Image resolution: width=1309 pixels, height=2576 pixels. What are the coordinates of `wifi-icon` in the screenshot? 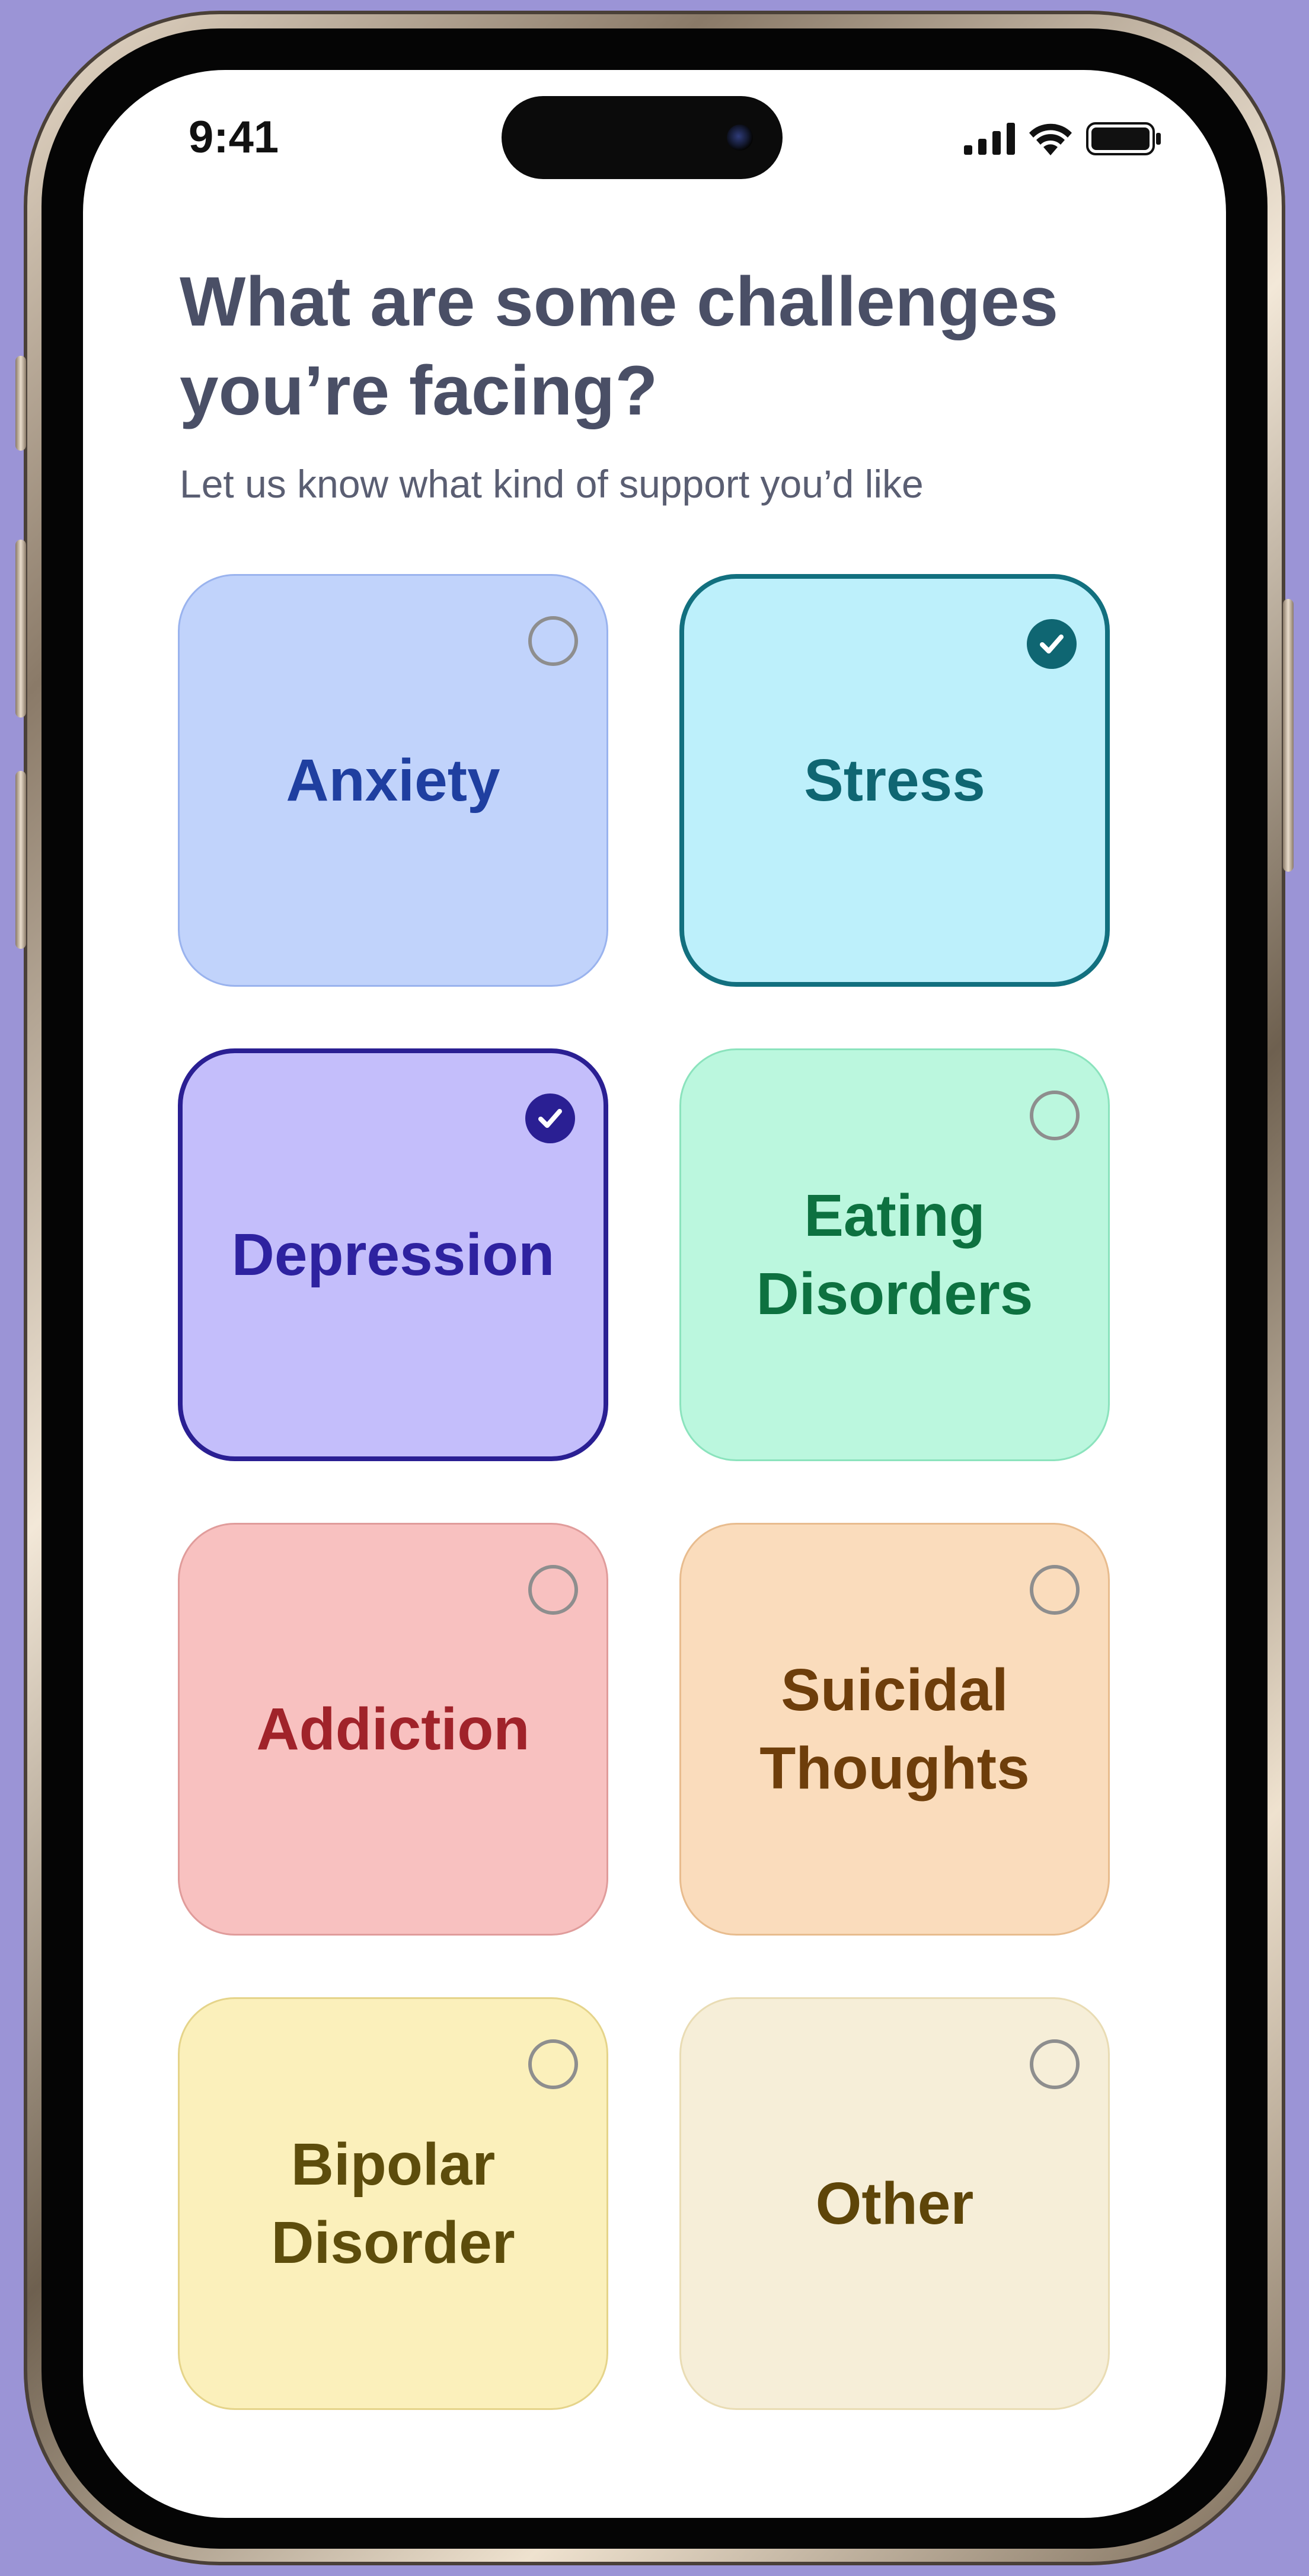 It's located at (1050, 139).